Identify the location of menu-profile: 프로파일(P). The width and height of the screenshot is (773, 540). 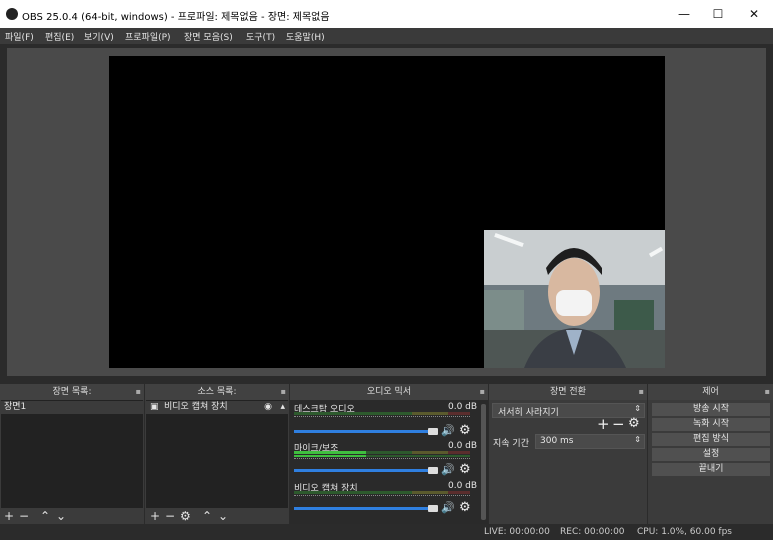
(148, 36).